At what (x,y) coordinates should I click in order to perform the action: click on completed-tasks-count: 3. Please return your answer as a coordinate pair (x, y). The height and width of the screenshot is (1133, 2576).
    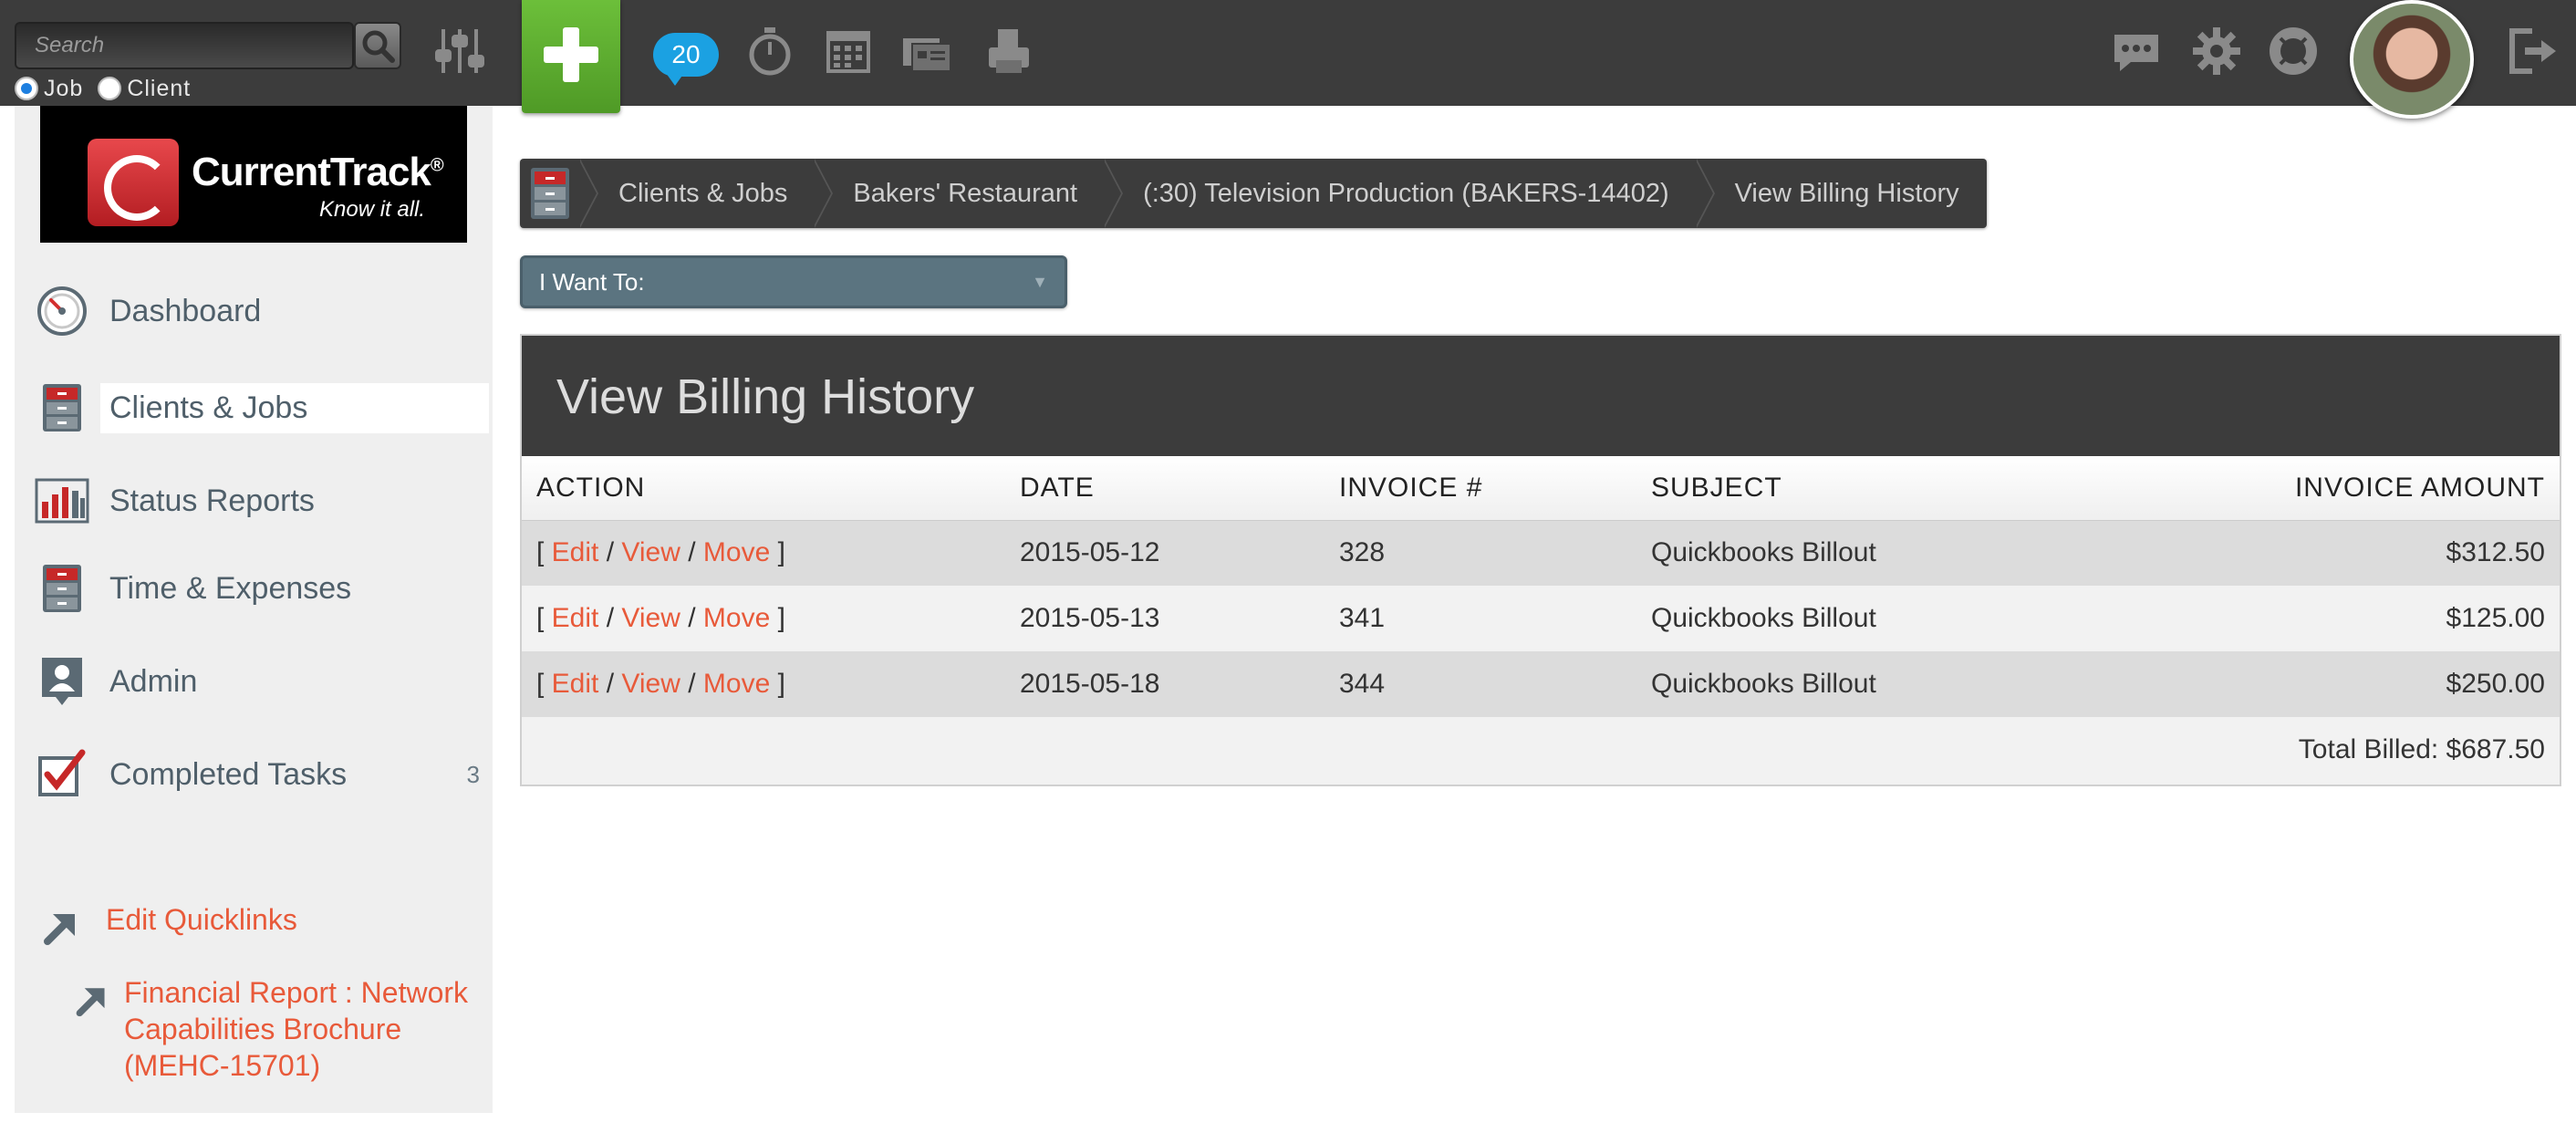
    Looking at the image, I should click on (473, 774).